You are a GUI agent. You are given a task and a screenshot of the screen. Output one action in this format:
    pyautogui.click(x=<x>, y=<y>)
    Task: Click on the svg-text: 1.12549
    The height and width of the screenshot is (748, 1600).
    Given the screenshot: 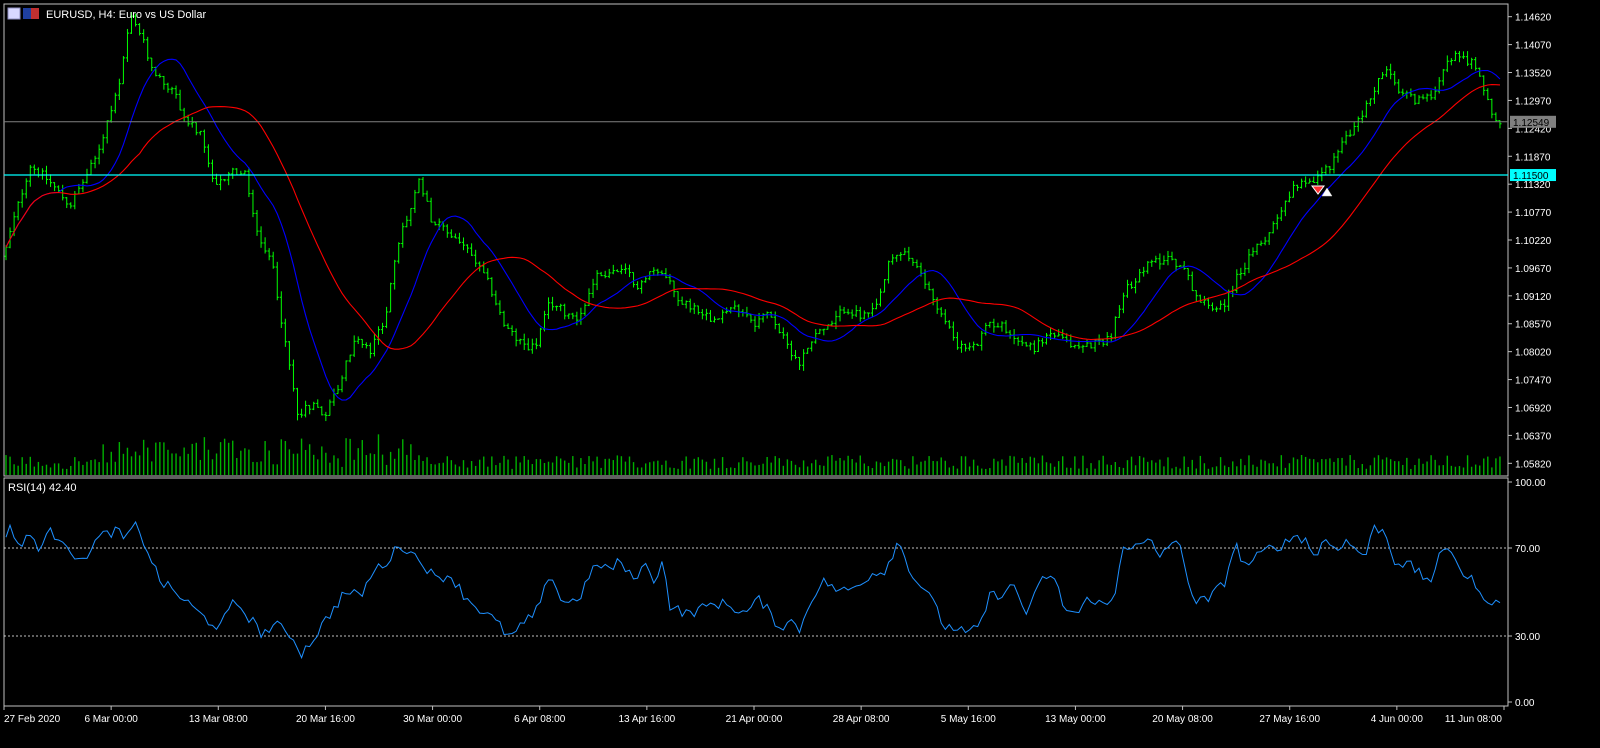 What is the action you would take?
    pyautogui.click(x=1531, y=123)
    